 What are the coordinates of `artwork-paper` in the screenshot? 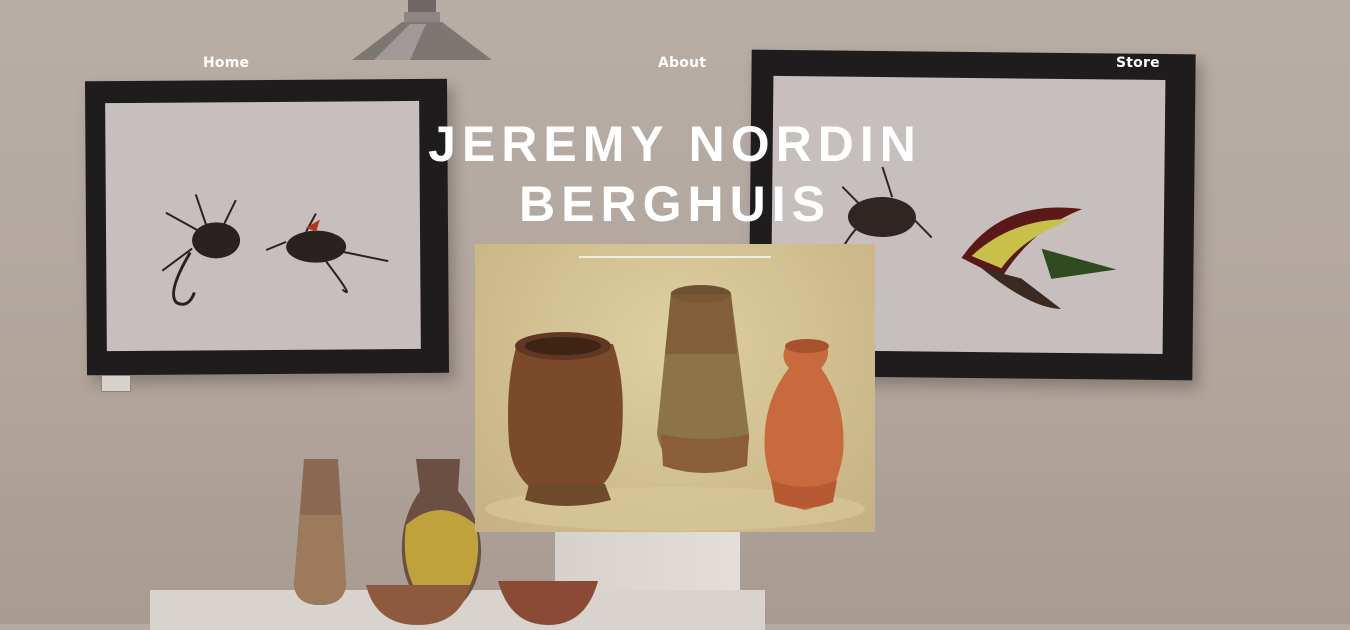 It's located at (263, 226).